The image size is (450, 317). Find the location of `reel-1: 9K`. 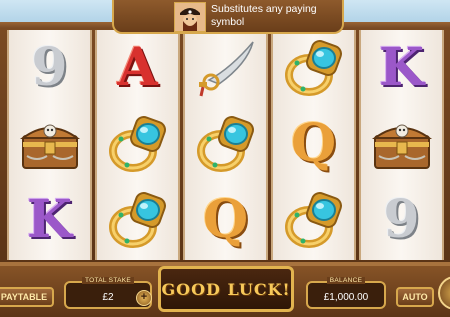

reel-1: 9K is located at coordinates (49, 145).